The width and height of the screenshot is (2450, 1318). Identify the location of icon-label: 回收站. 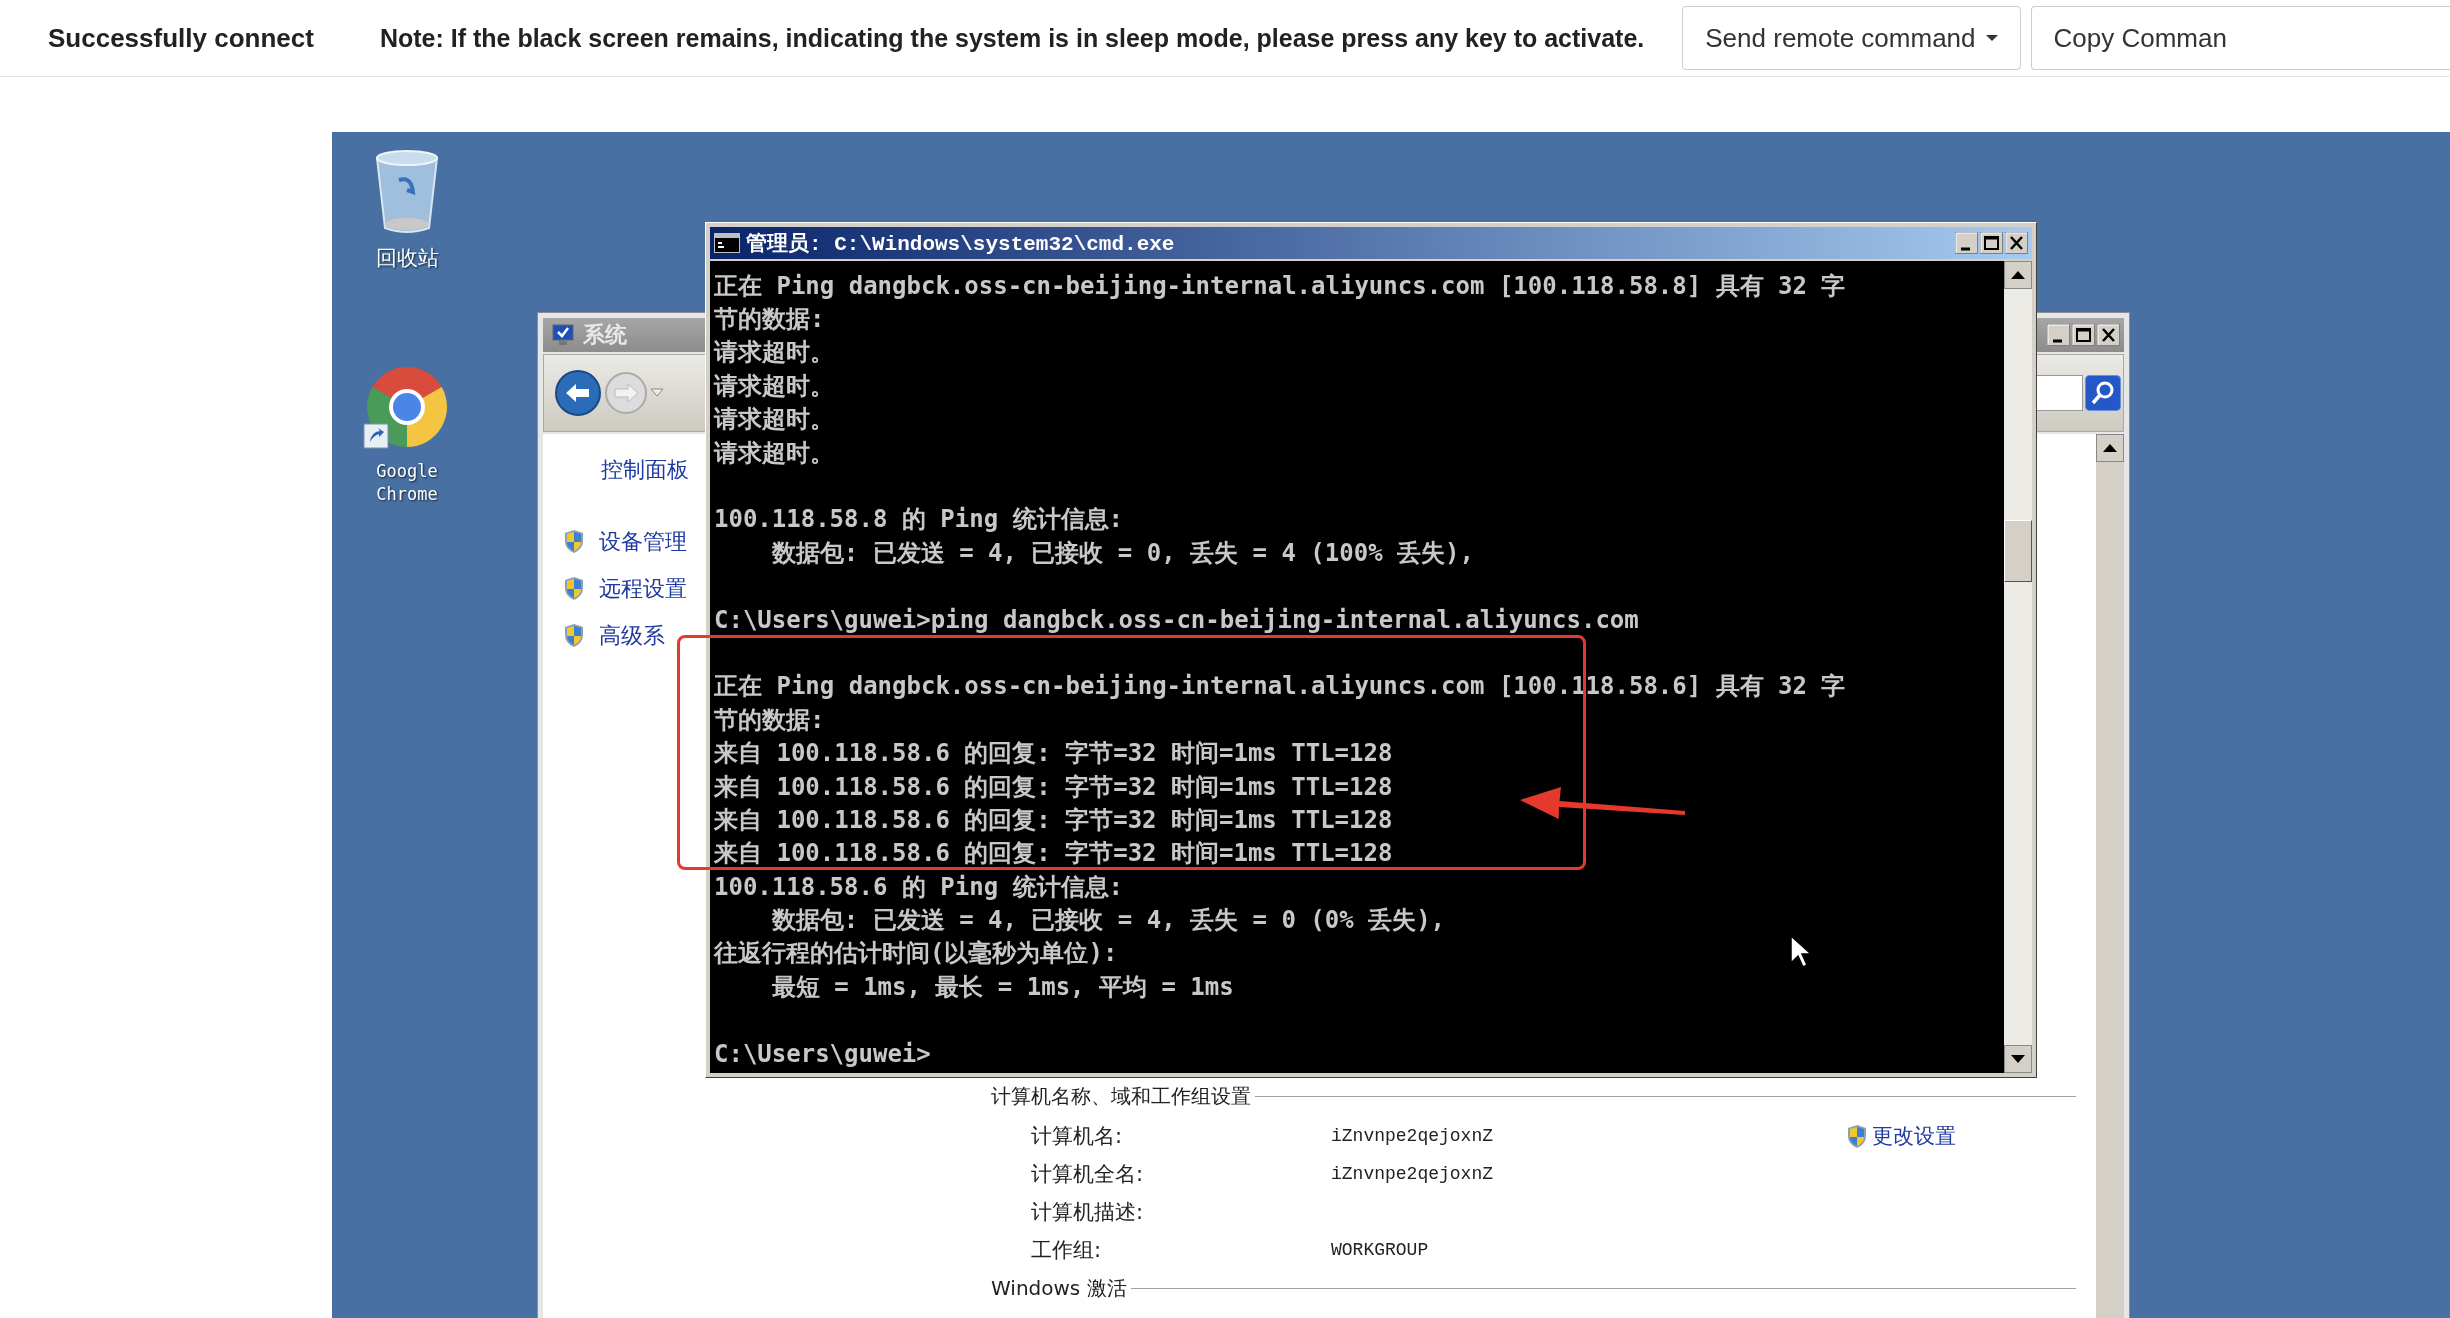
(407, 258).